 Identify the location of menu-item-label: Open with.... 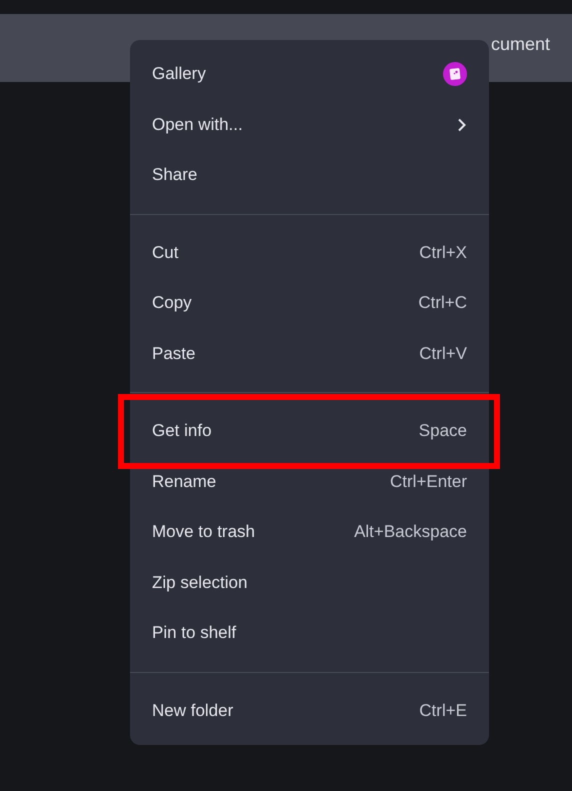
(197, 124).